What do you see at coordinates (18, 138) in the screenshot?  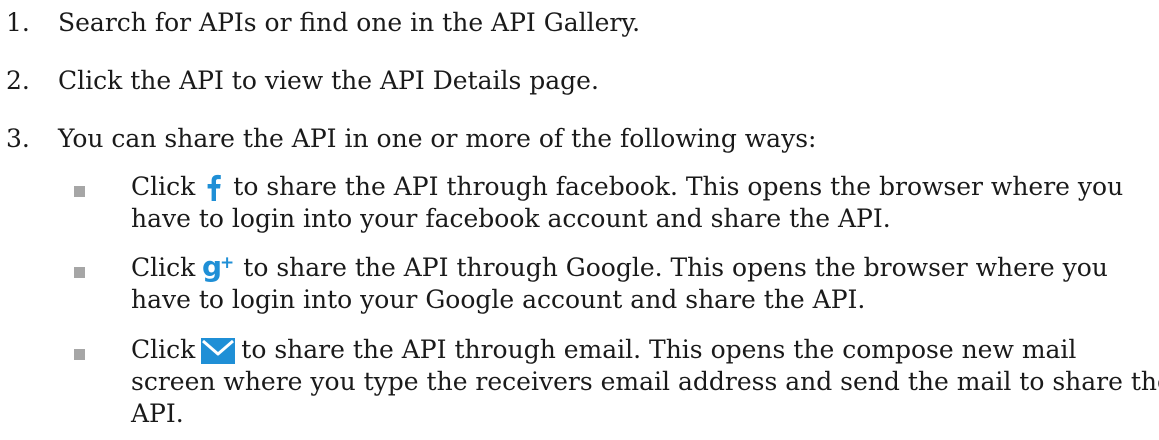 I see `step-number: 3.` at bounding box center [18, 138].